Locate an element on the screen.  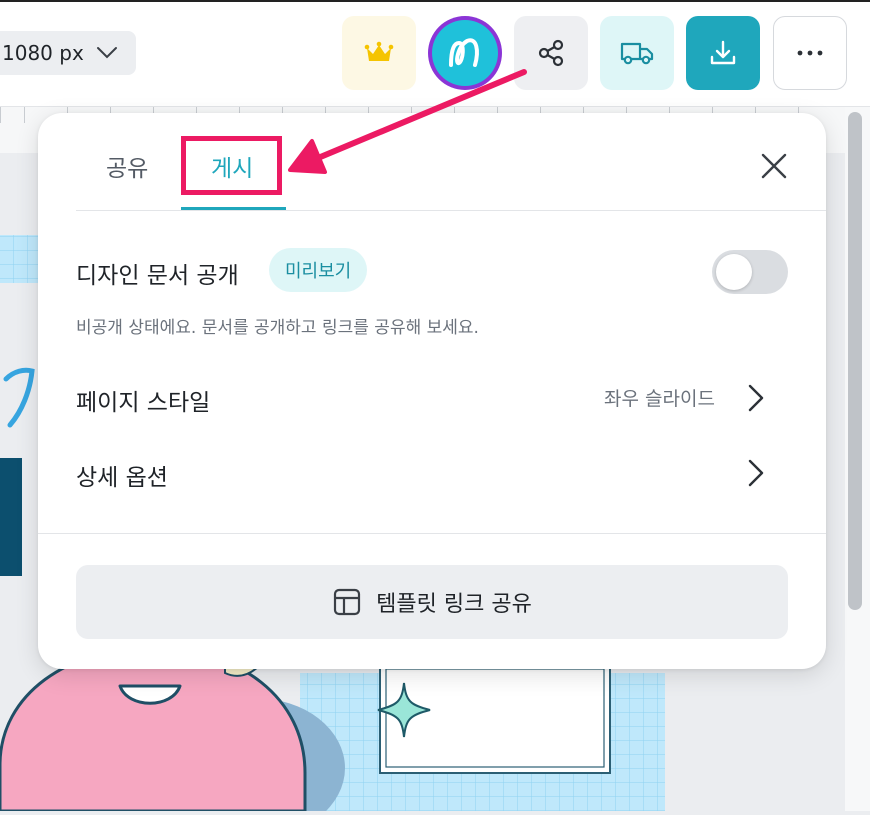
privacy-description: 비공개 상태에요. 문서를 공개하고 링크를 공유해 보세요. is located at coordinates (277, 328).